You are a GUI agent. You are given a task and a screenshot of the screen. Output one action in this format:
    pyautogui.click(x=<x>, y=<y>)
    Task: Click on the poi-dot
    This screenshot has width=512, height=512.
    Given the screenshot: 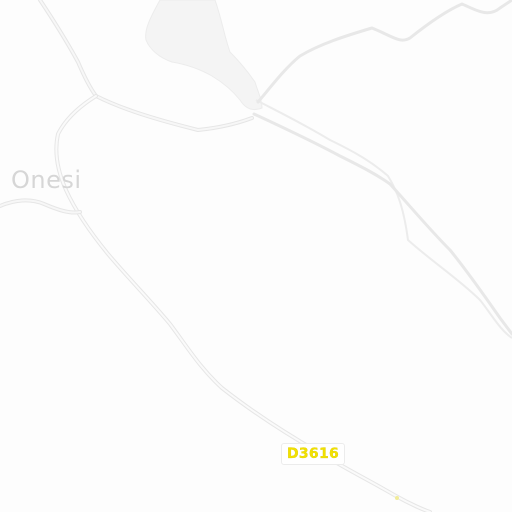 What is the action you would take?
    pyautogui.click(x=397, y=498)
    